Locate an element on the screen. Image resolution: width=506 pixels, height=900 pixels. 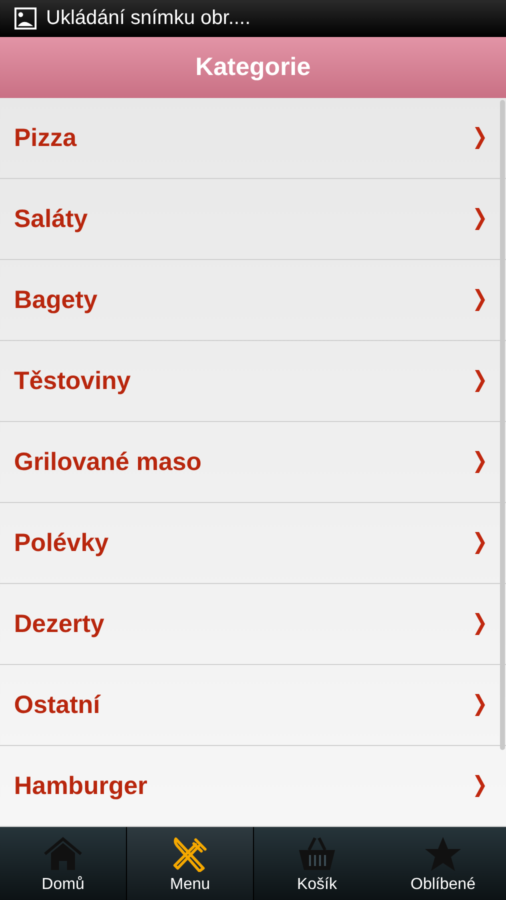
tab: Oblíbené is located at coordinates (443, 863).